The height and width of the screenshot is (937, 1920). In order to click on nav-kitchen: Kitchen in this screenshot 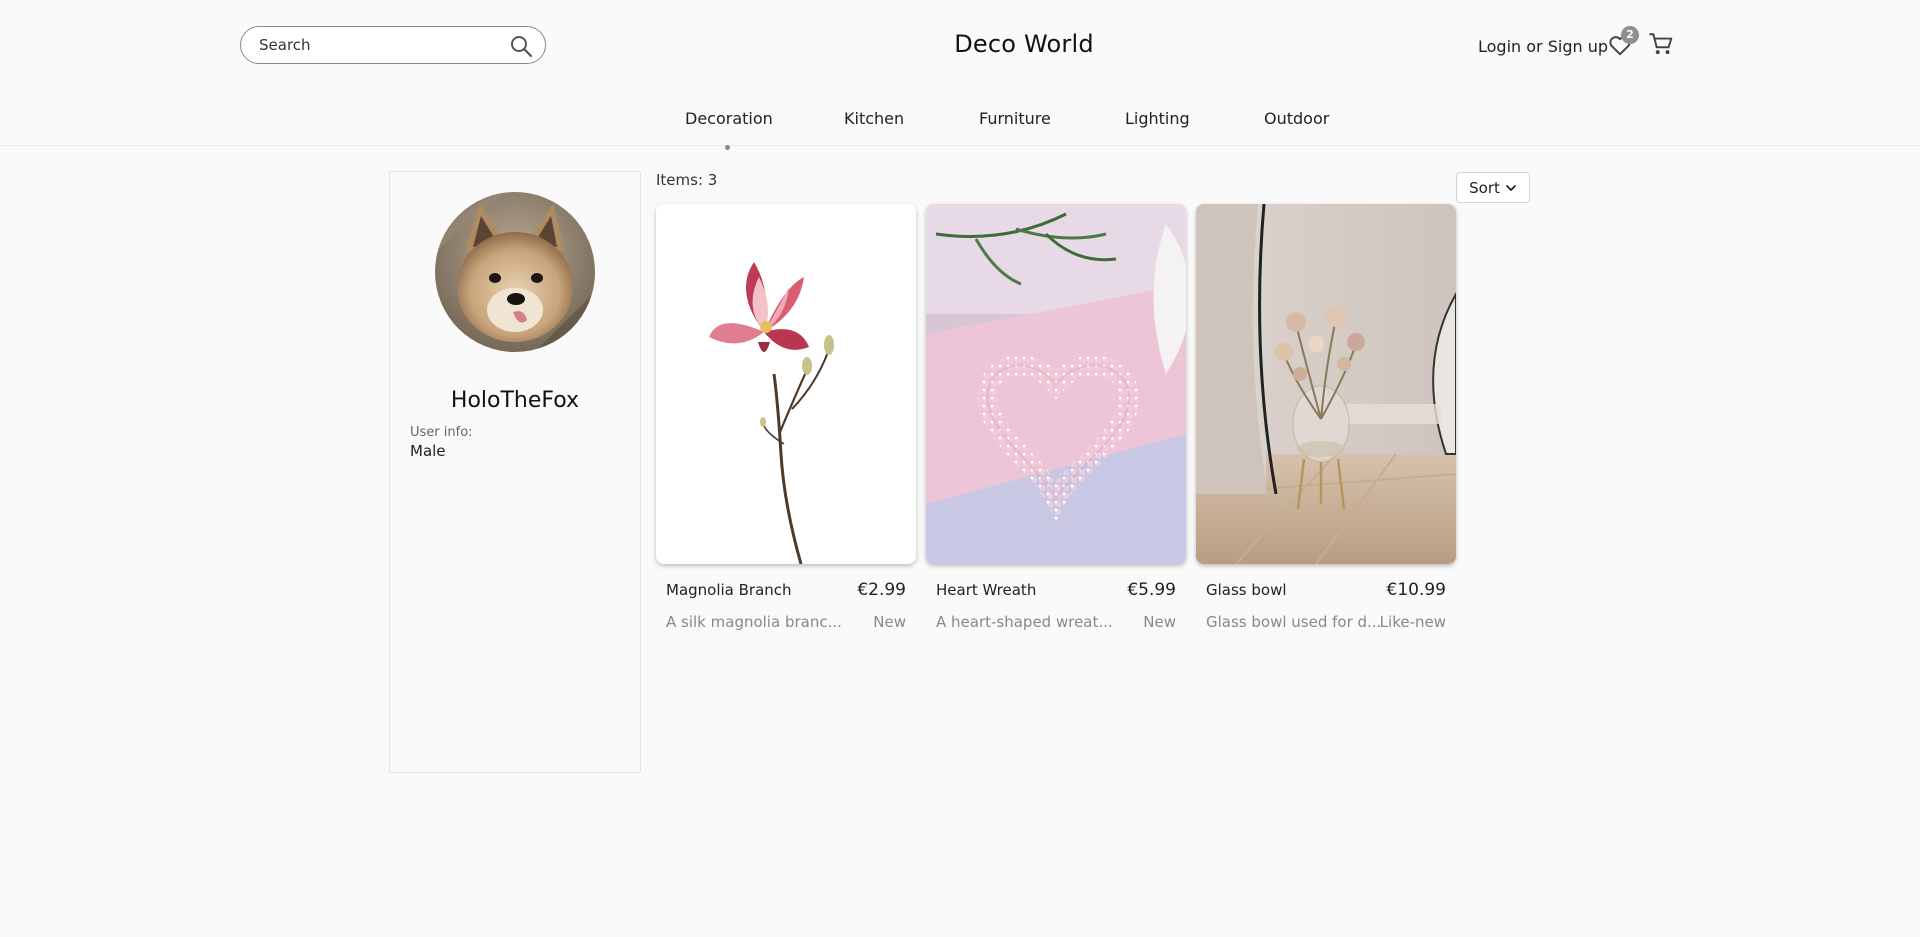, I will do `click(874, 118)`.